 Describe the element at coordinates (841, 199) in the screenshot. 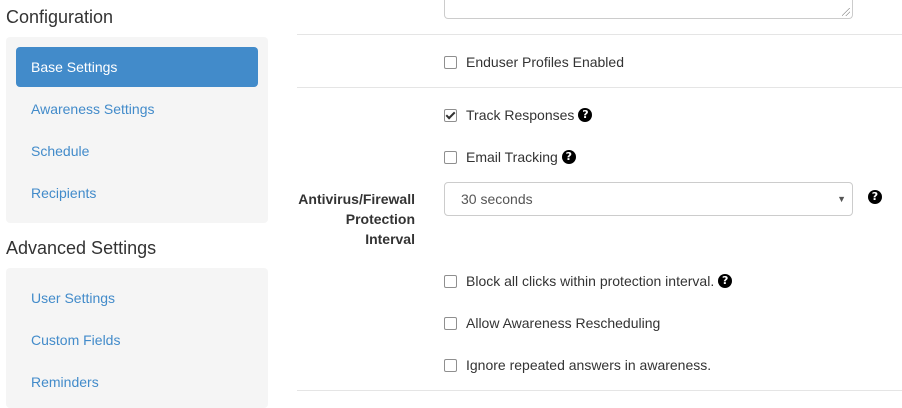

I see `chevron-down-icon: ▼` at that location.